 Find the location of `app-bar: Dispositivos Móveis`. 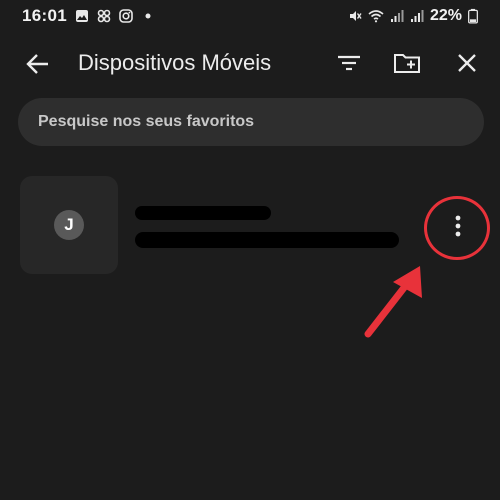

app-bar: Dispositivos Móveis is located at coordinates (250, 63).